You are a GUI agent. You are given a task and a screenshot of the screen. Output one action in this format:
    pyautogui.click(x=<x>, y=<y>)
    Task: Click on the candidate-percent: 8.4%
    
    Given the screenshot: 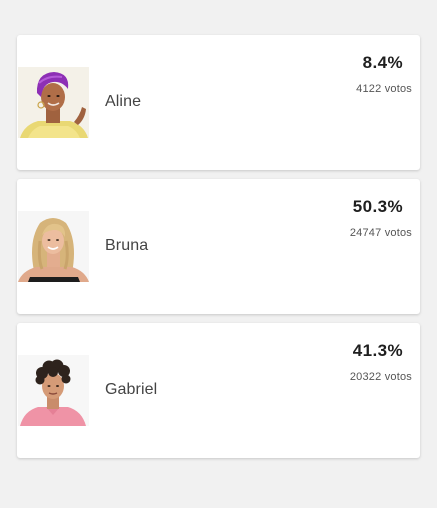 What is the action you would take?
    pyautogui.click(x=382, y=62)
    